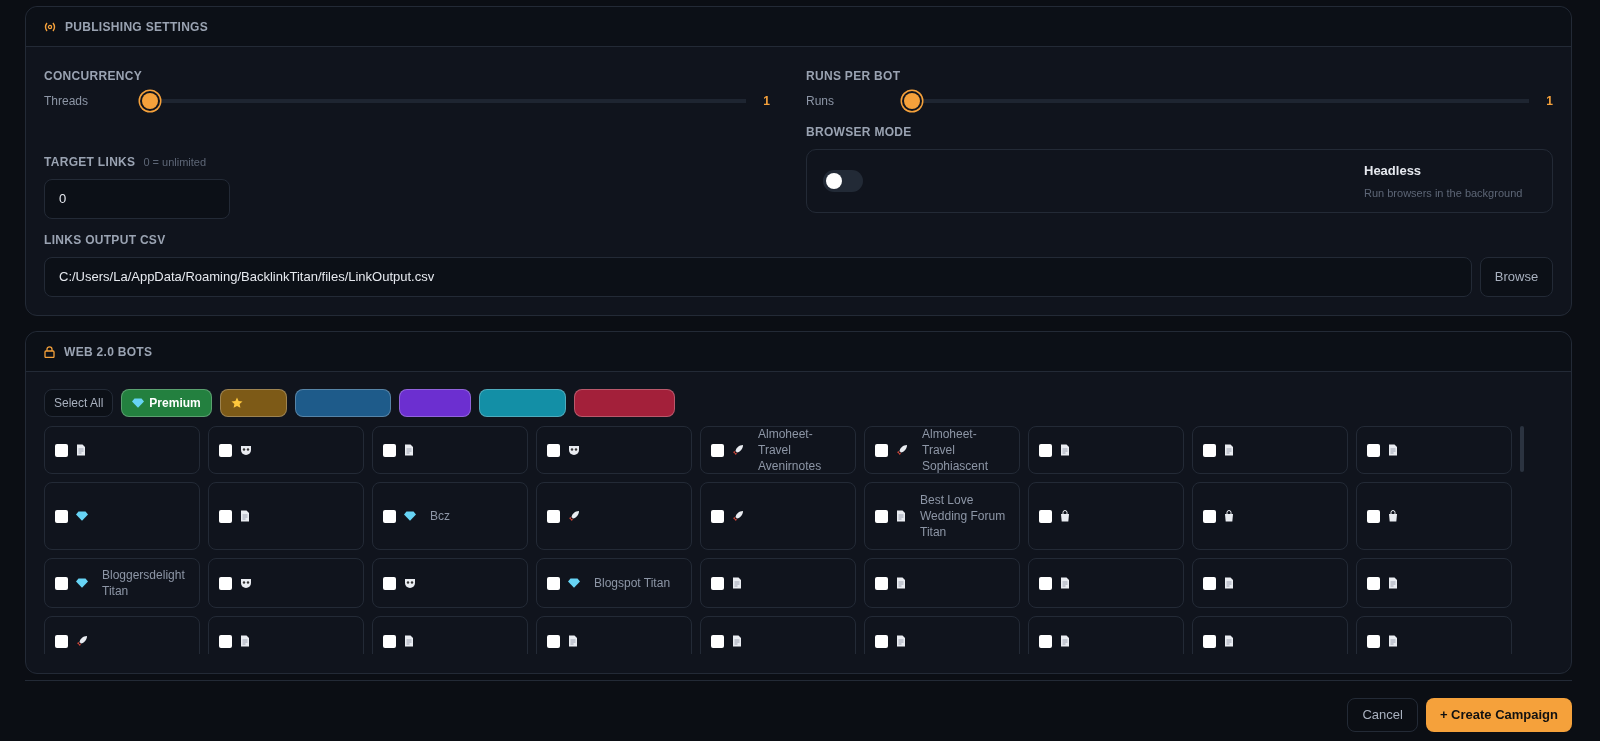  What do you see at coordinates (440, 516) in the screenshot?
I see `bot-name: Bcz` at bounding box center [440, 516].